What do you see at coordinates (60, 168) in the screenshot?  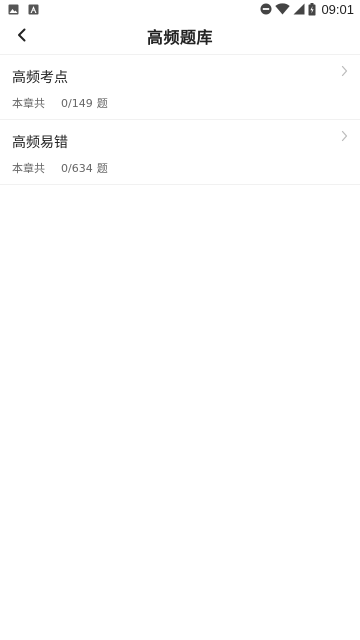 I see `item-meta: 本章共 0/634 题` at bounding box center [60, 168].